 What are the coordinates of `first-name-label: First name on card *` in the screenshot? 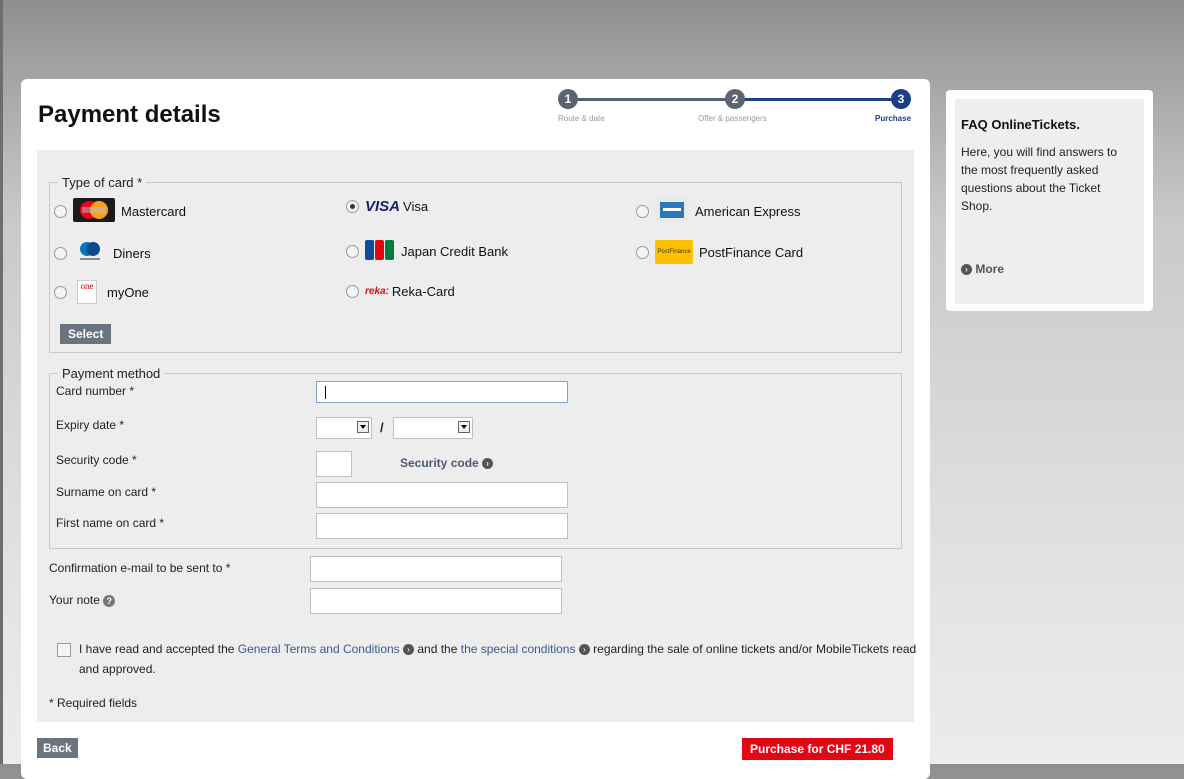 It's located at (110, 523).